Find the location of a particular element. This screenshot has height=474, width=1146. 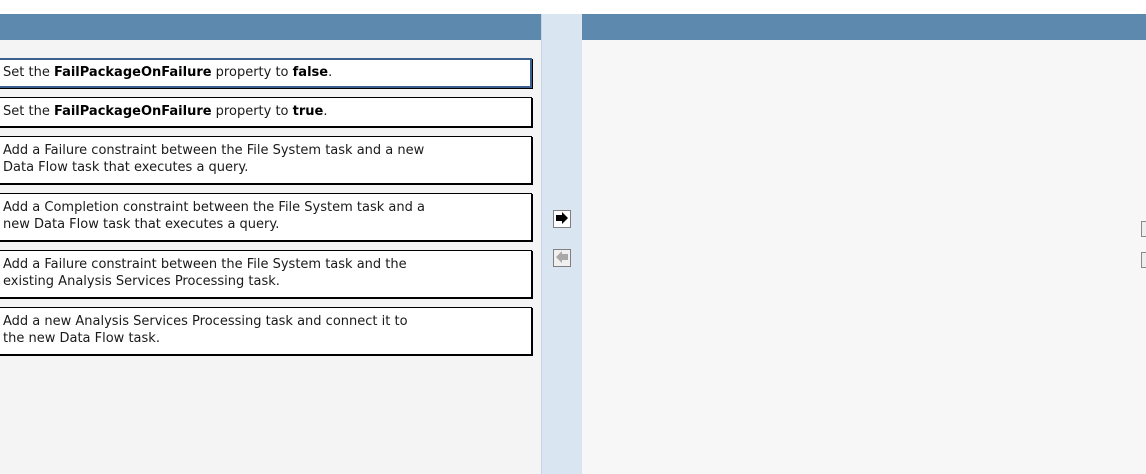

arrow-left-icon is located at coordinates (562, 258).